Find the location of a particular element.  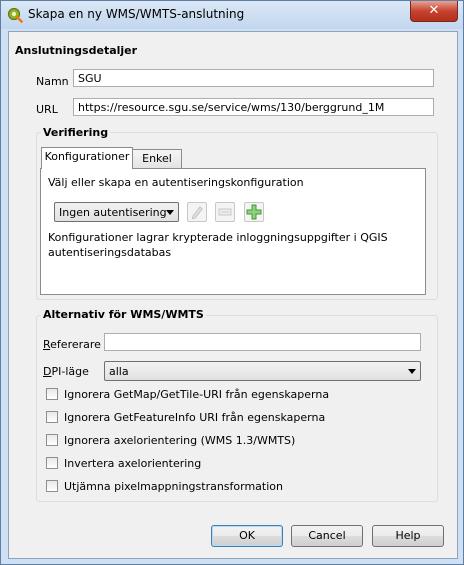

tab-configurations-label: Konfigurationer is located at coordinates (87, 156).